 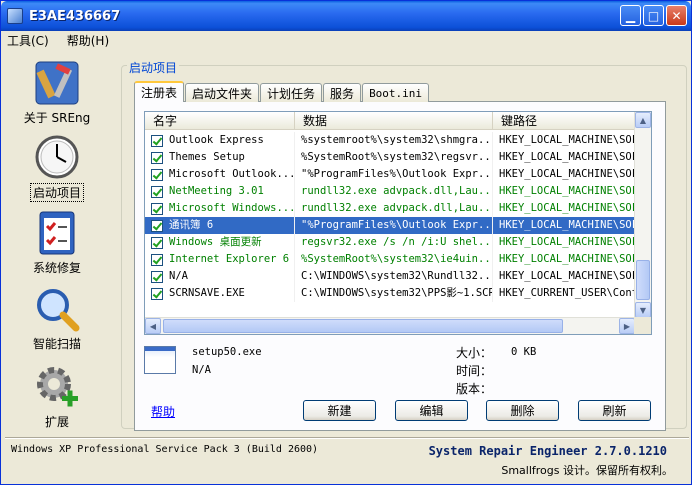 I want to click on refresh-button: 刷新, so click(x=614, y=410).